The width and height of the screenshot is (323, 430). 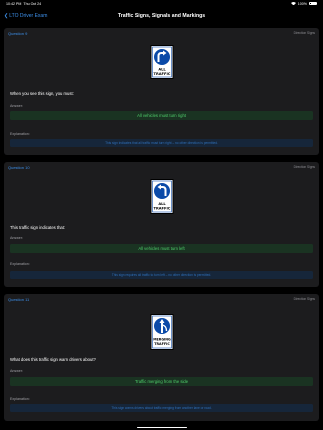 I want to click on wifi-icon, so click(x=293, y=3).